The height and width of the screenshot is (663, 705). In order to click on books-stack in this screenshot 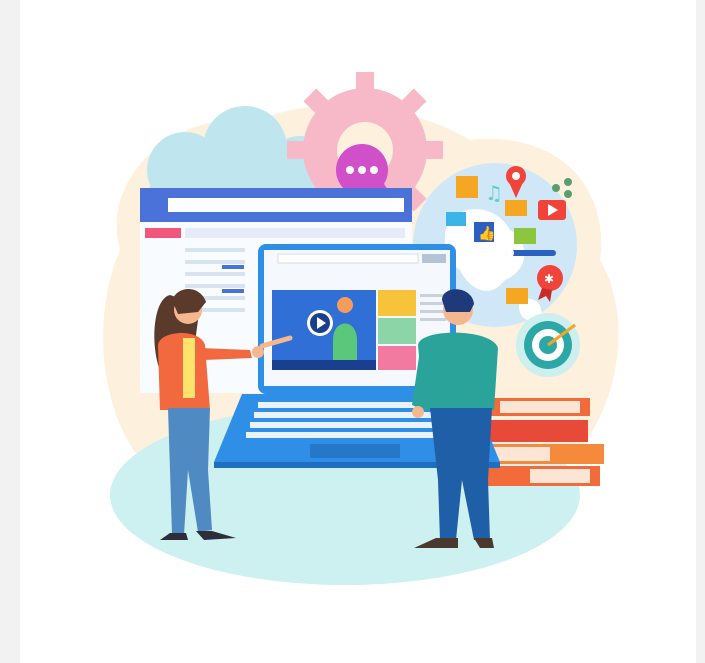, I will do `click(541, 442)`.